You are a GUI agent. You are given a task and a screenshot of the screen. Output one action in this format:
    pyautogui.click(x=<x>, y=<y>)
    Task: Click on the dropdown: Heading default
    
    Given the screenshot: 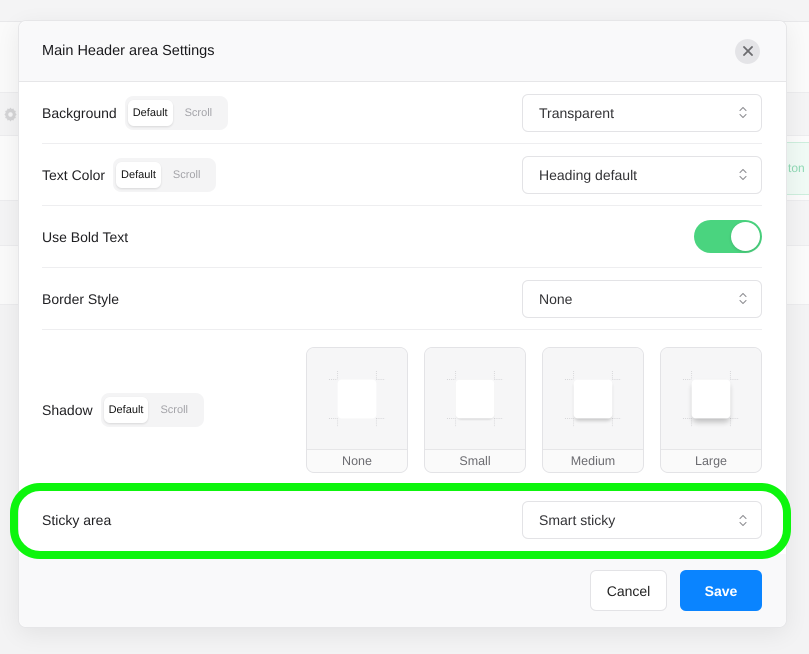 What is the action you would take?
    pyautogui.click(x=642, y=175)
    